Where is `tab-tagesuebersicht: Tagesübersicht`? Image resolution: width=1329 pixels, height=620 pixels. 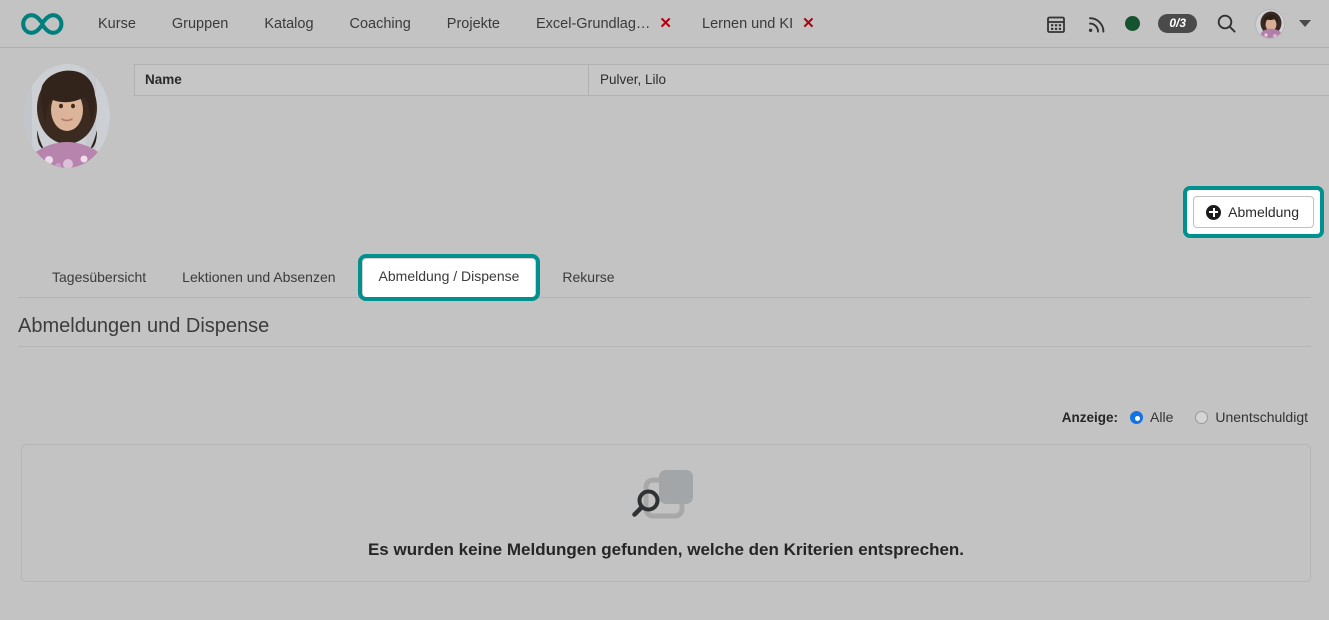
tab-tagesuebersicht: Tagesübersicht is located at coordinates (99, 278).